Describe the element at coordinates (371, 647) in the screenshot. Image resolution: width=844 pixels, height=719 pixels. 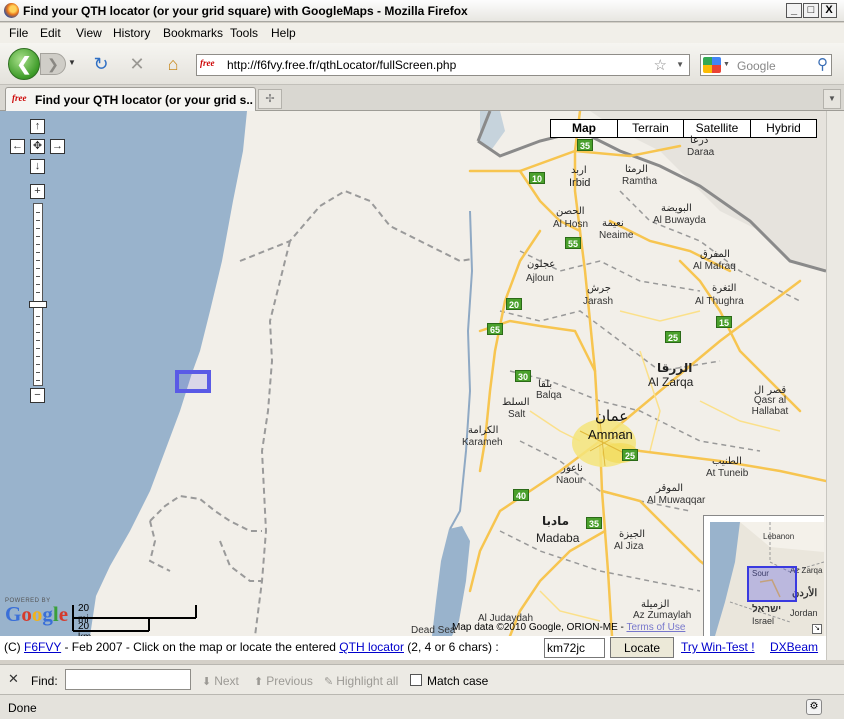
I see `qth-locator-link: QTH locator` at that location.